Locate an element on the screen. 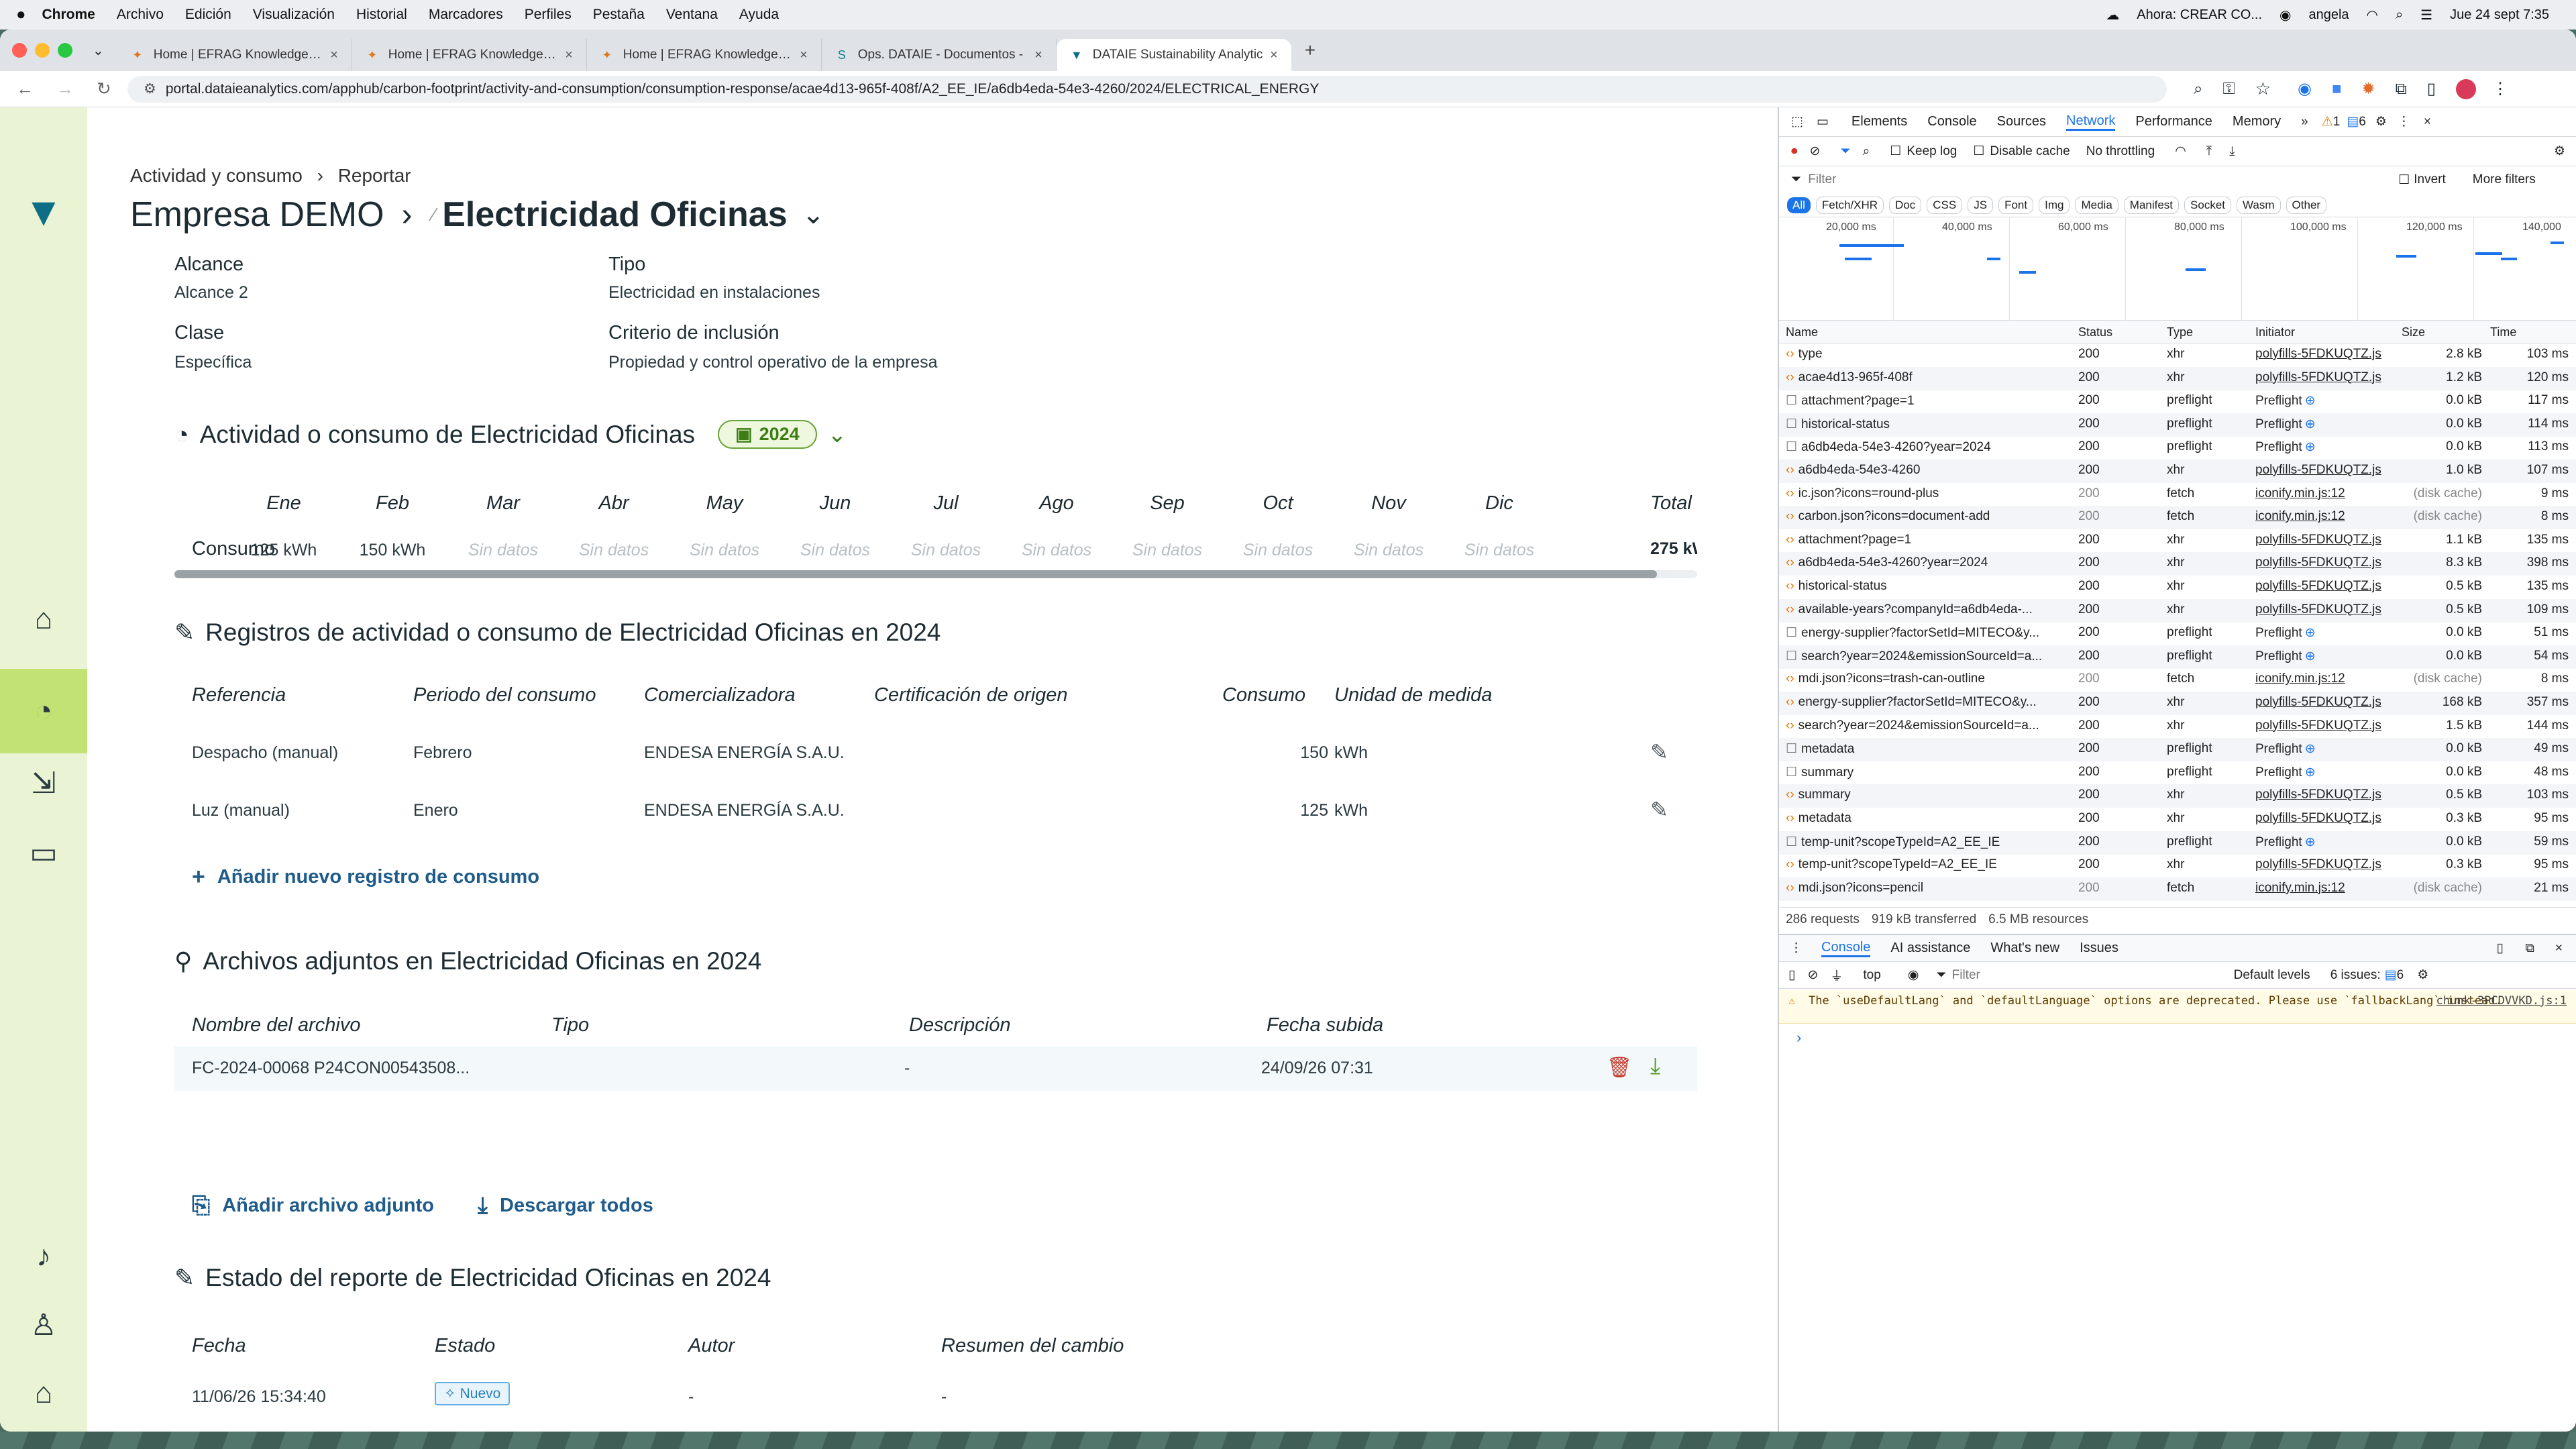  clear-icon: ⊘ is located at coordinates (1815, 151).